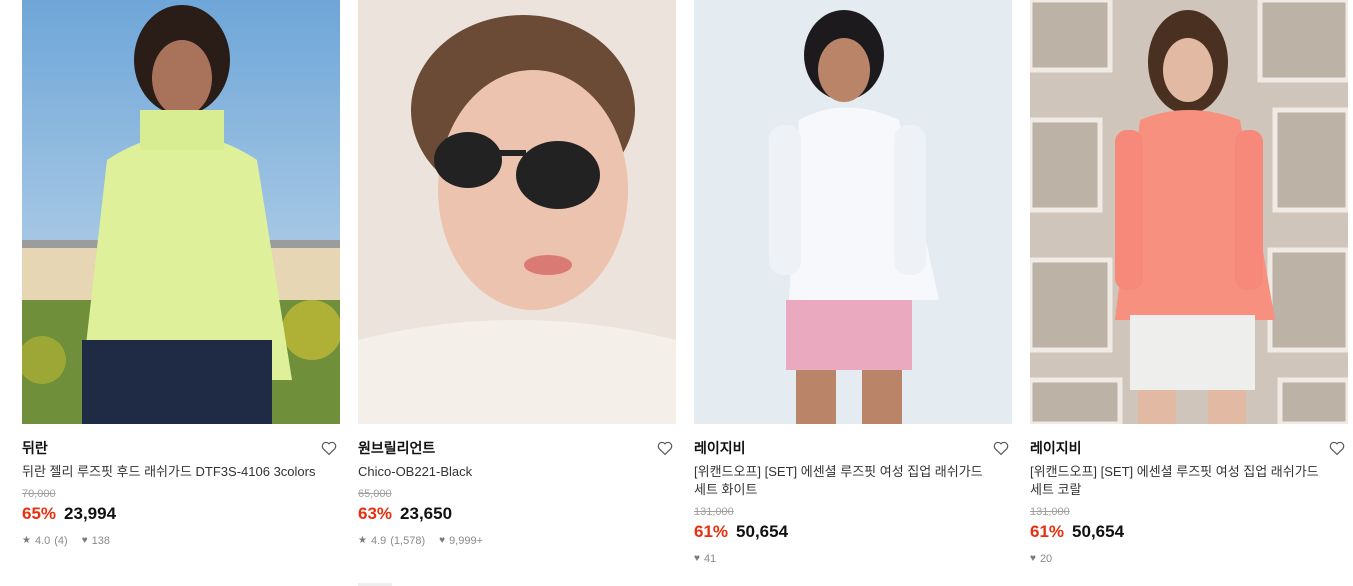  Describe the element at coordinates (181, 541) in the screenshot. I see `product-meta: ★ 4.0 (4) ♥ 138` at that location.